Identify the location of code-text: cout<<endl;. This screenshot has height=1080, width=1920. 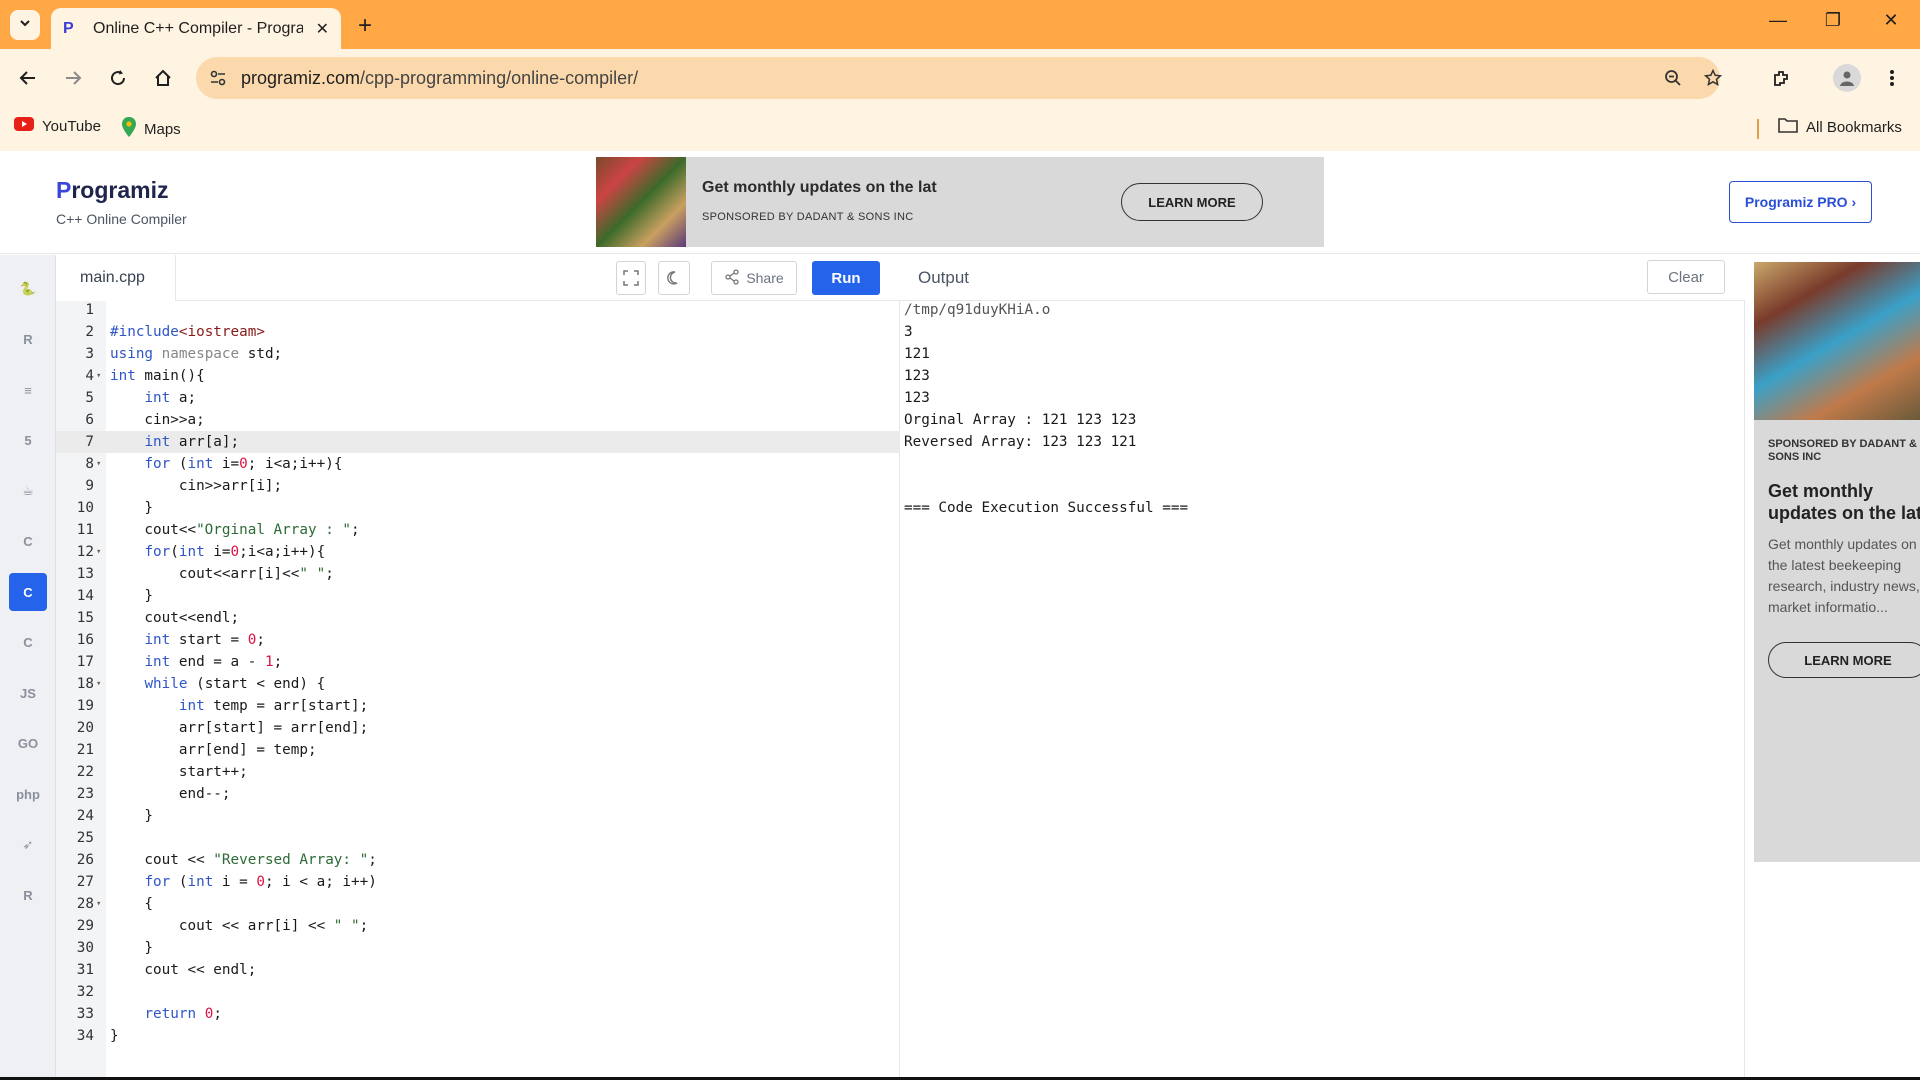
(175, 618).